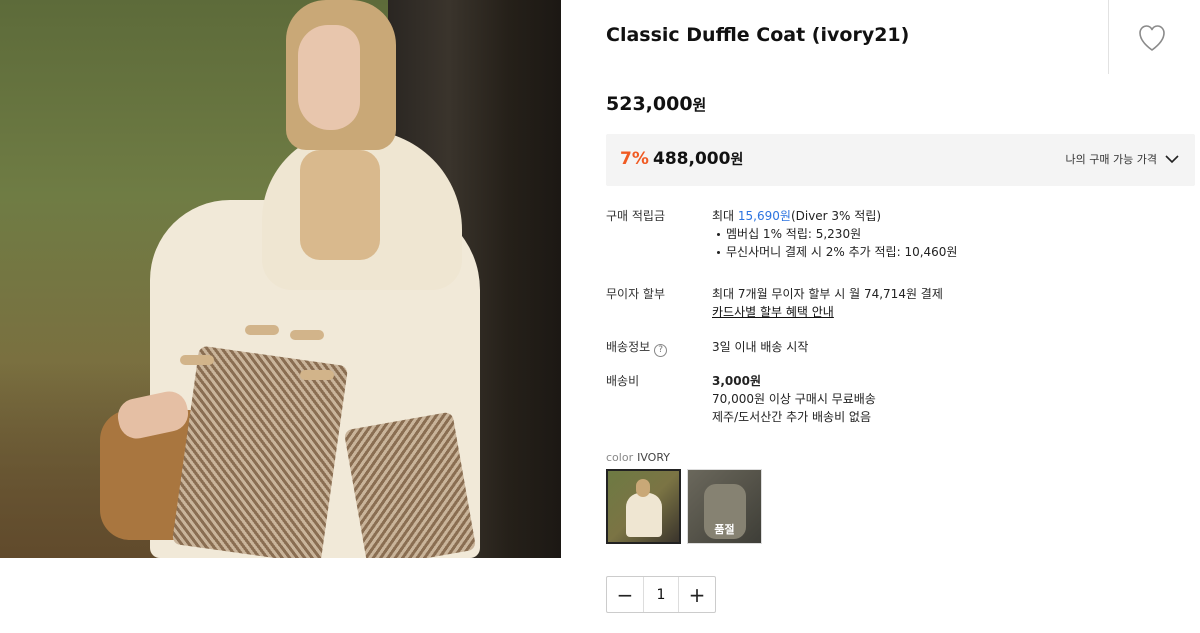 This screenshot has width=1200, height=633. Describe the element at coordinates (952, 312) in the screenshot. I see `installment-benefit-link: 카드사별 할부 혜택 안내` at that location.